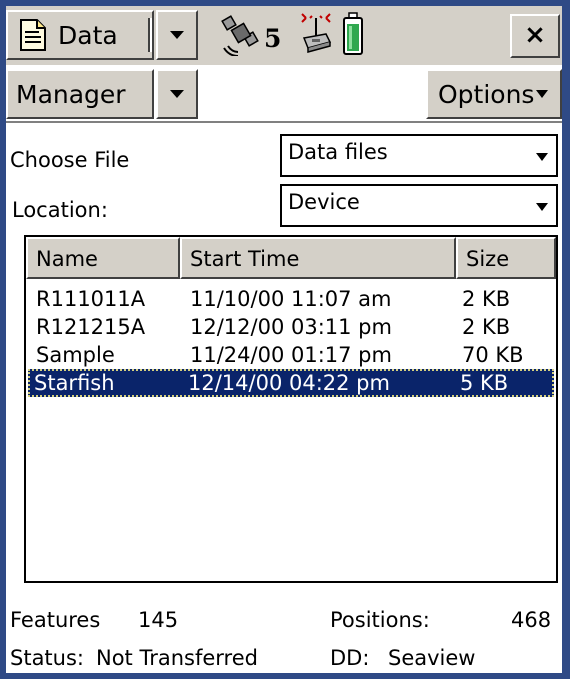 This screenshot has width=570, height=679. I want to click on dd-value: Seaview, so click(432, 658).